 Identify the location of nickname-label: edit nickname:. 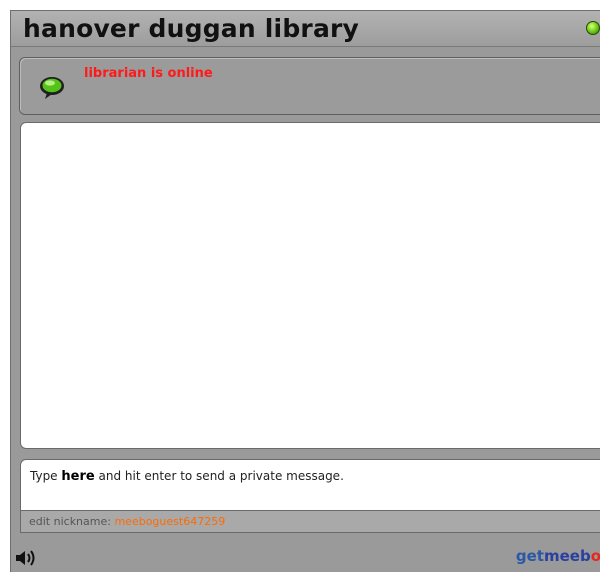
(72, 521).